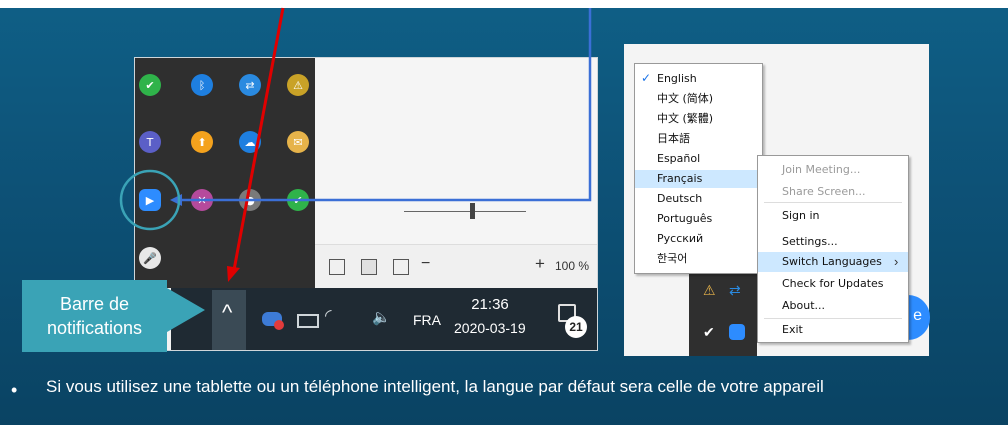 The height and width of the screenshot is (425, 1008). What do you see at coordinates (258, 139) in the screenshot?
I see `red-arrow-shaft` at bounding box center [258, 139].